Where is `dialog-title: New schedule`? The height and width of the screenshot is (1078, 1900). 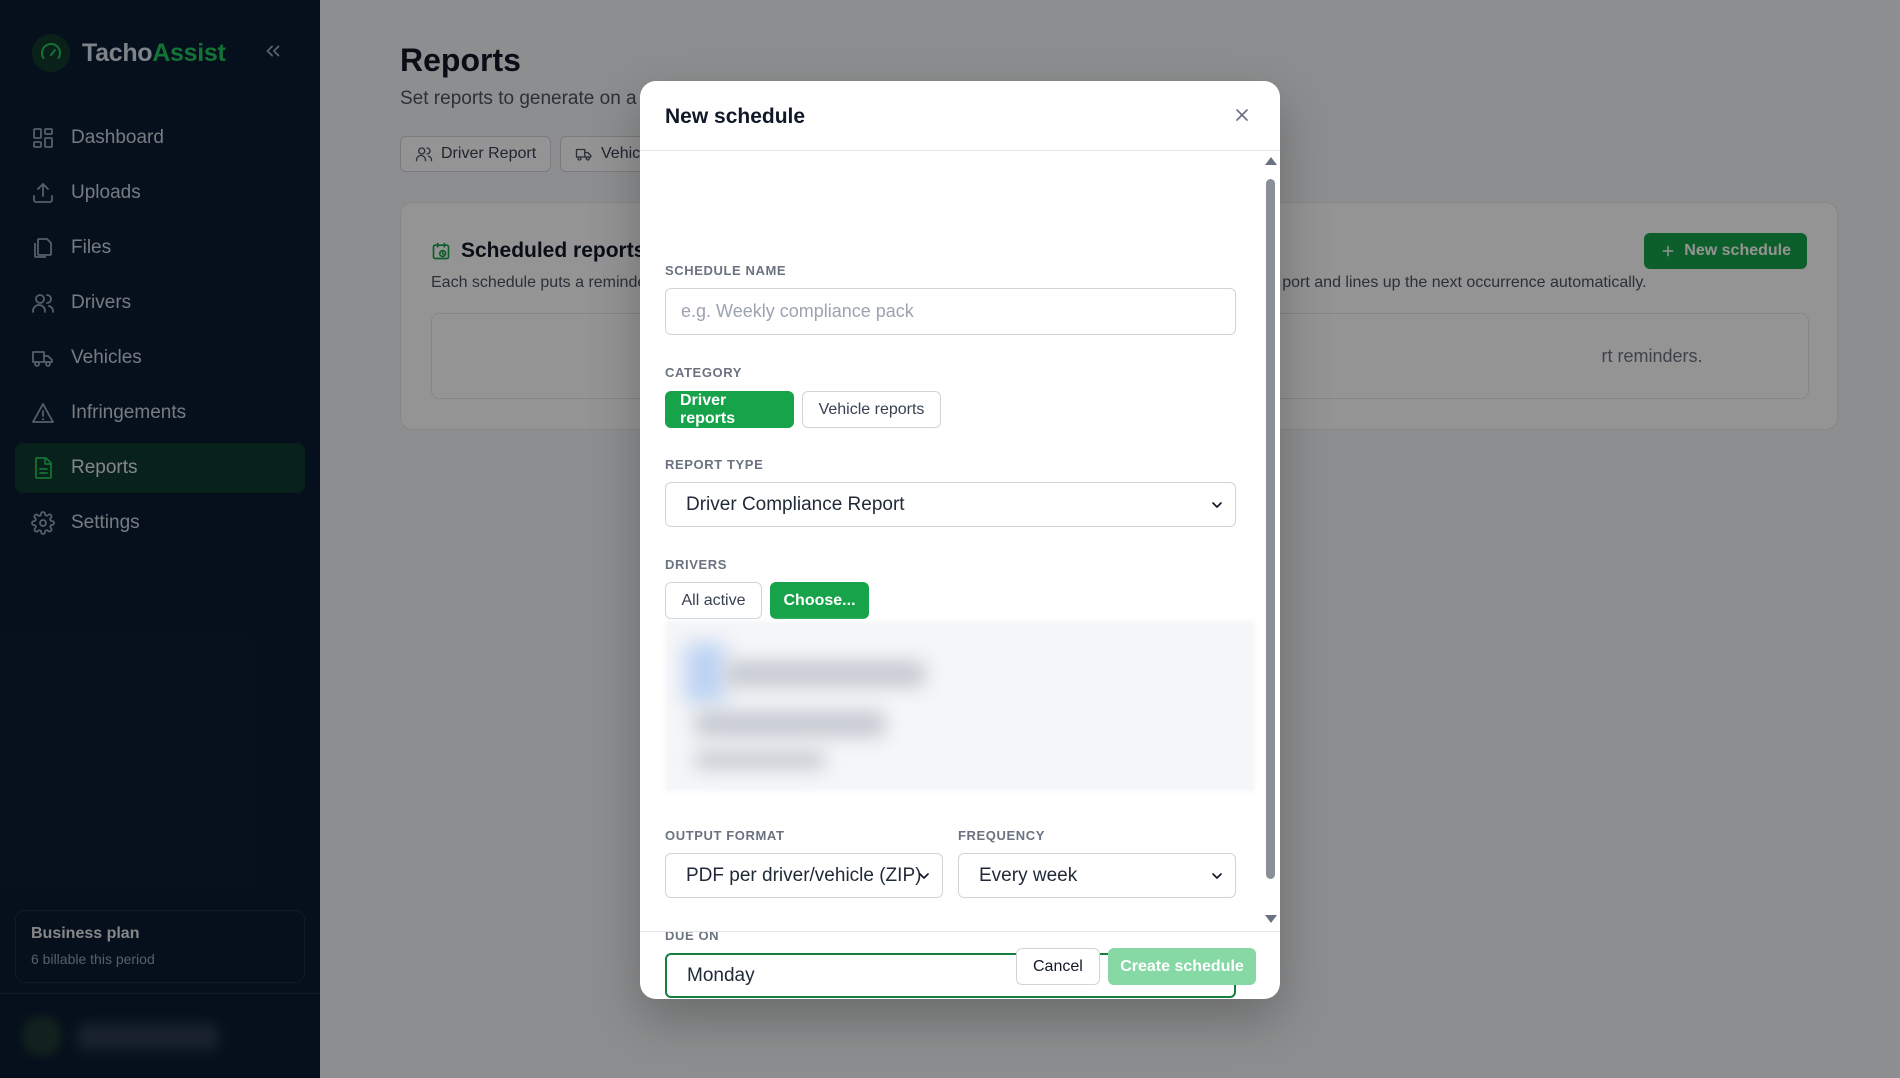
dialog-title: New schedule is located at coordinates (735, 116).